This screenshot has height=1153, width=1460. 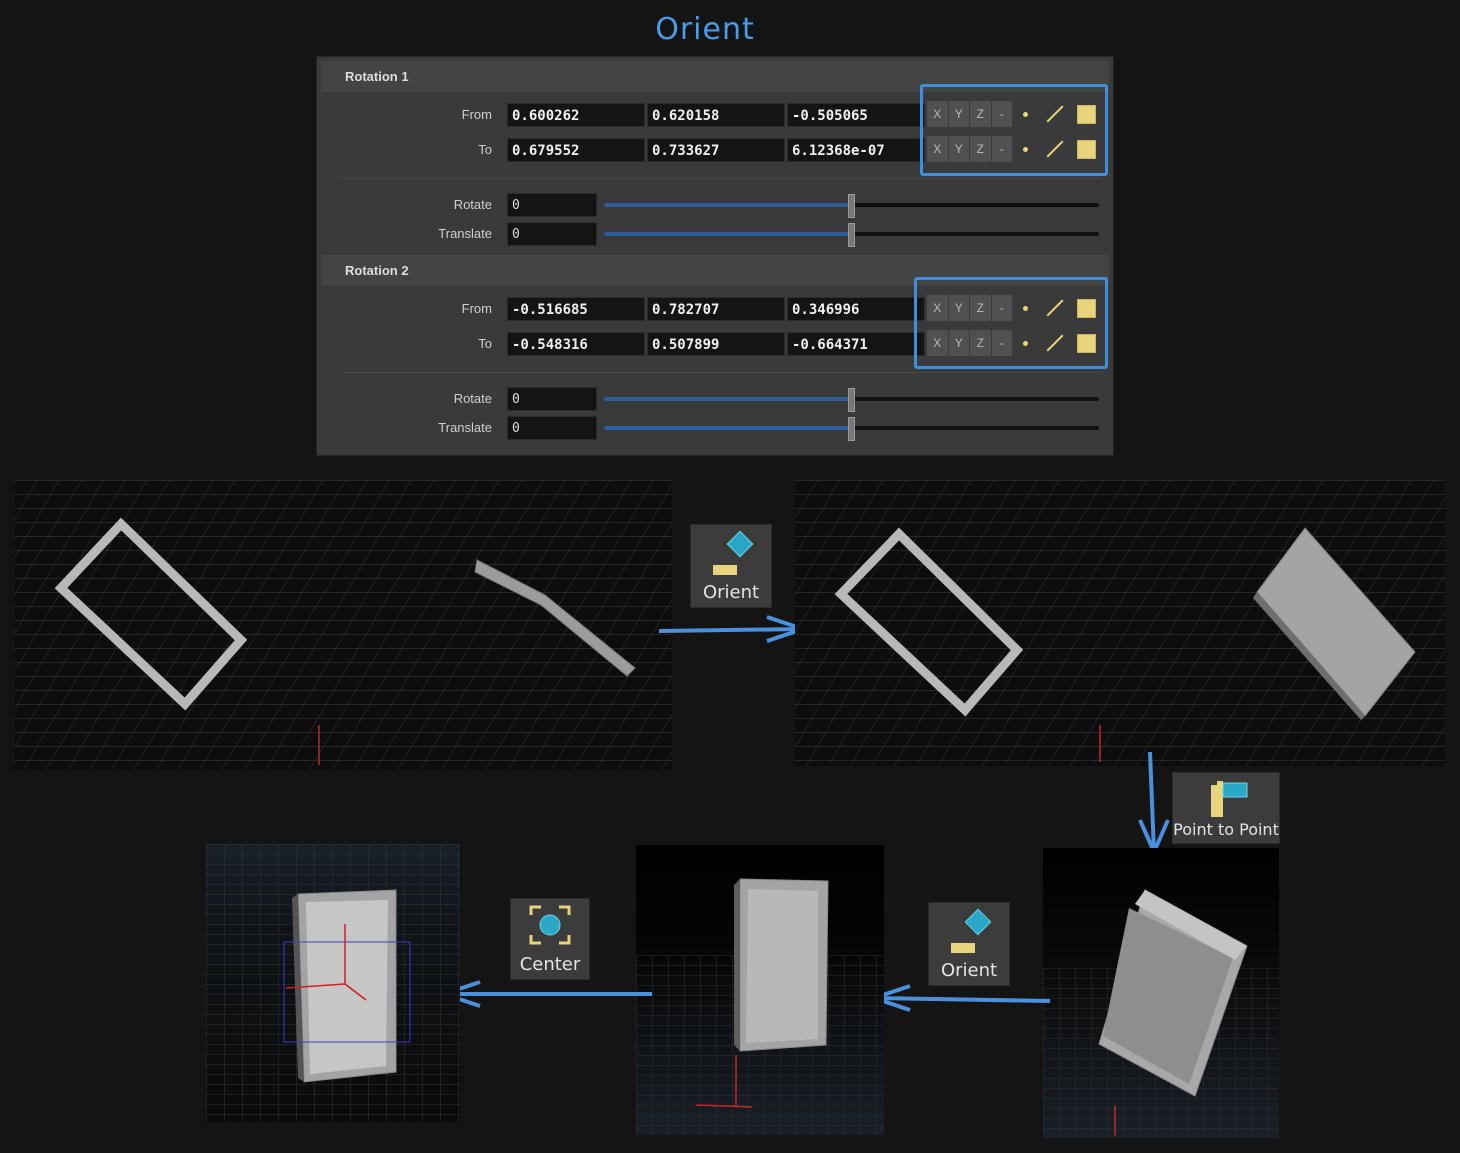 I want to click on viewport-after-center, so click(x=333, y=983).